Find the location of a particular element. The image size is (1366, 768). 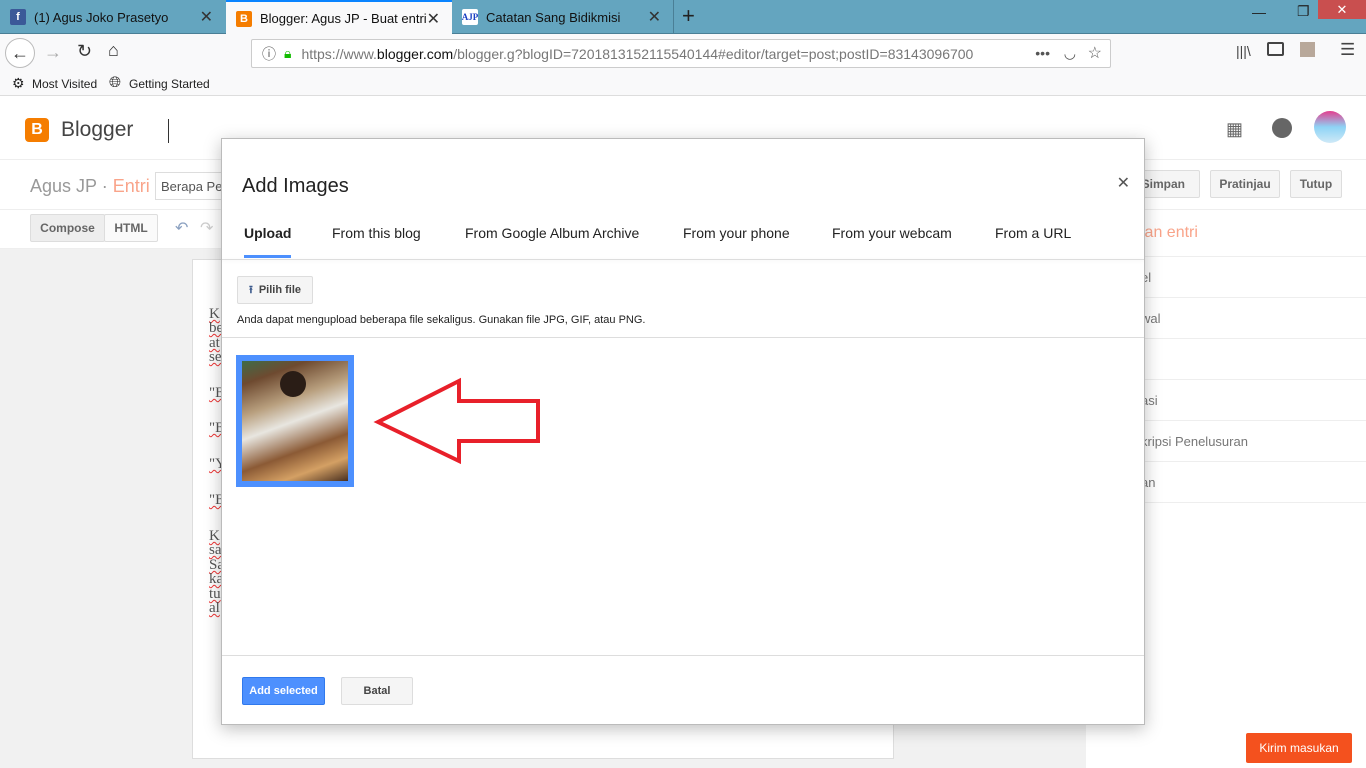

post-text-fragment: se is located at coordinates (215, 357).